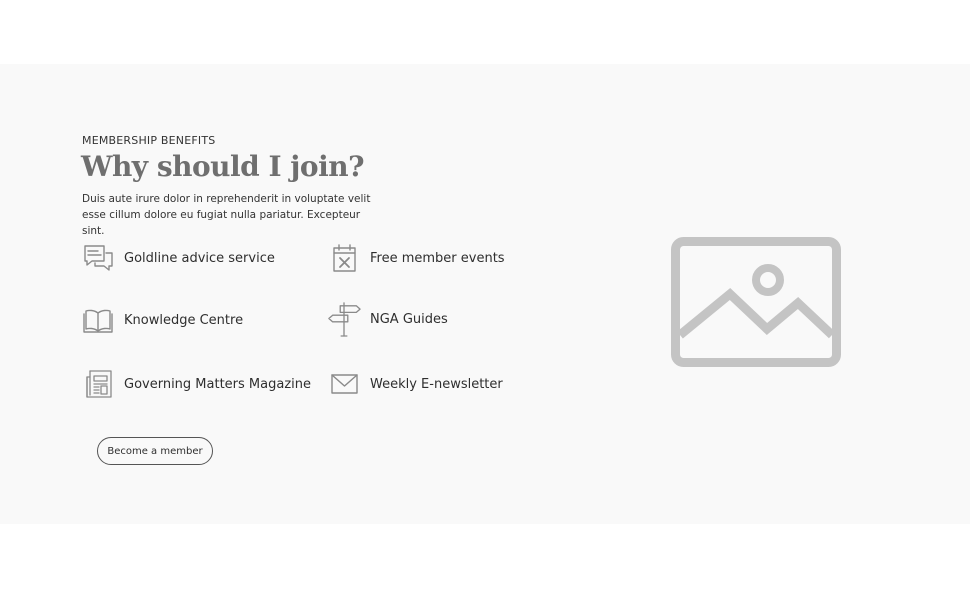 The image size is (970, 604). I want to click on chat-bubbles-icon, so click(98, 258).